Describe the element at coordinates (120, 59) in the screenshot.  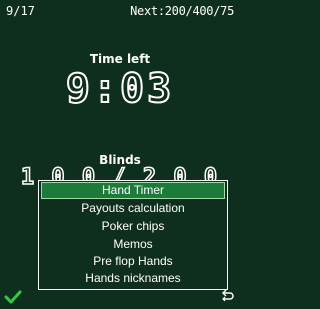
I see `time-left-label: Time left` at that location.